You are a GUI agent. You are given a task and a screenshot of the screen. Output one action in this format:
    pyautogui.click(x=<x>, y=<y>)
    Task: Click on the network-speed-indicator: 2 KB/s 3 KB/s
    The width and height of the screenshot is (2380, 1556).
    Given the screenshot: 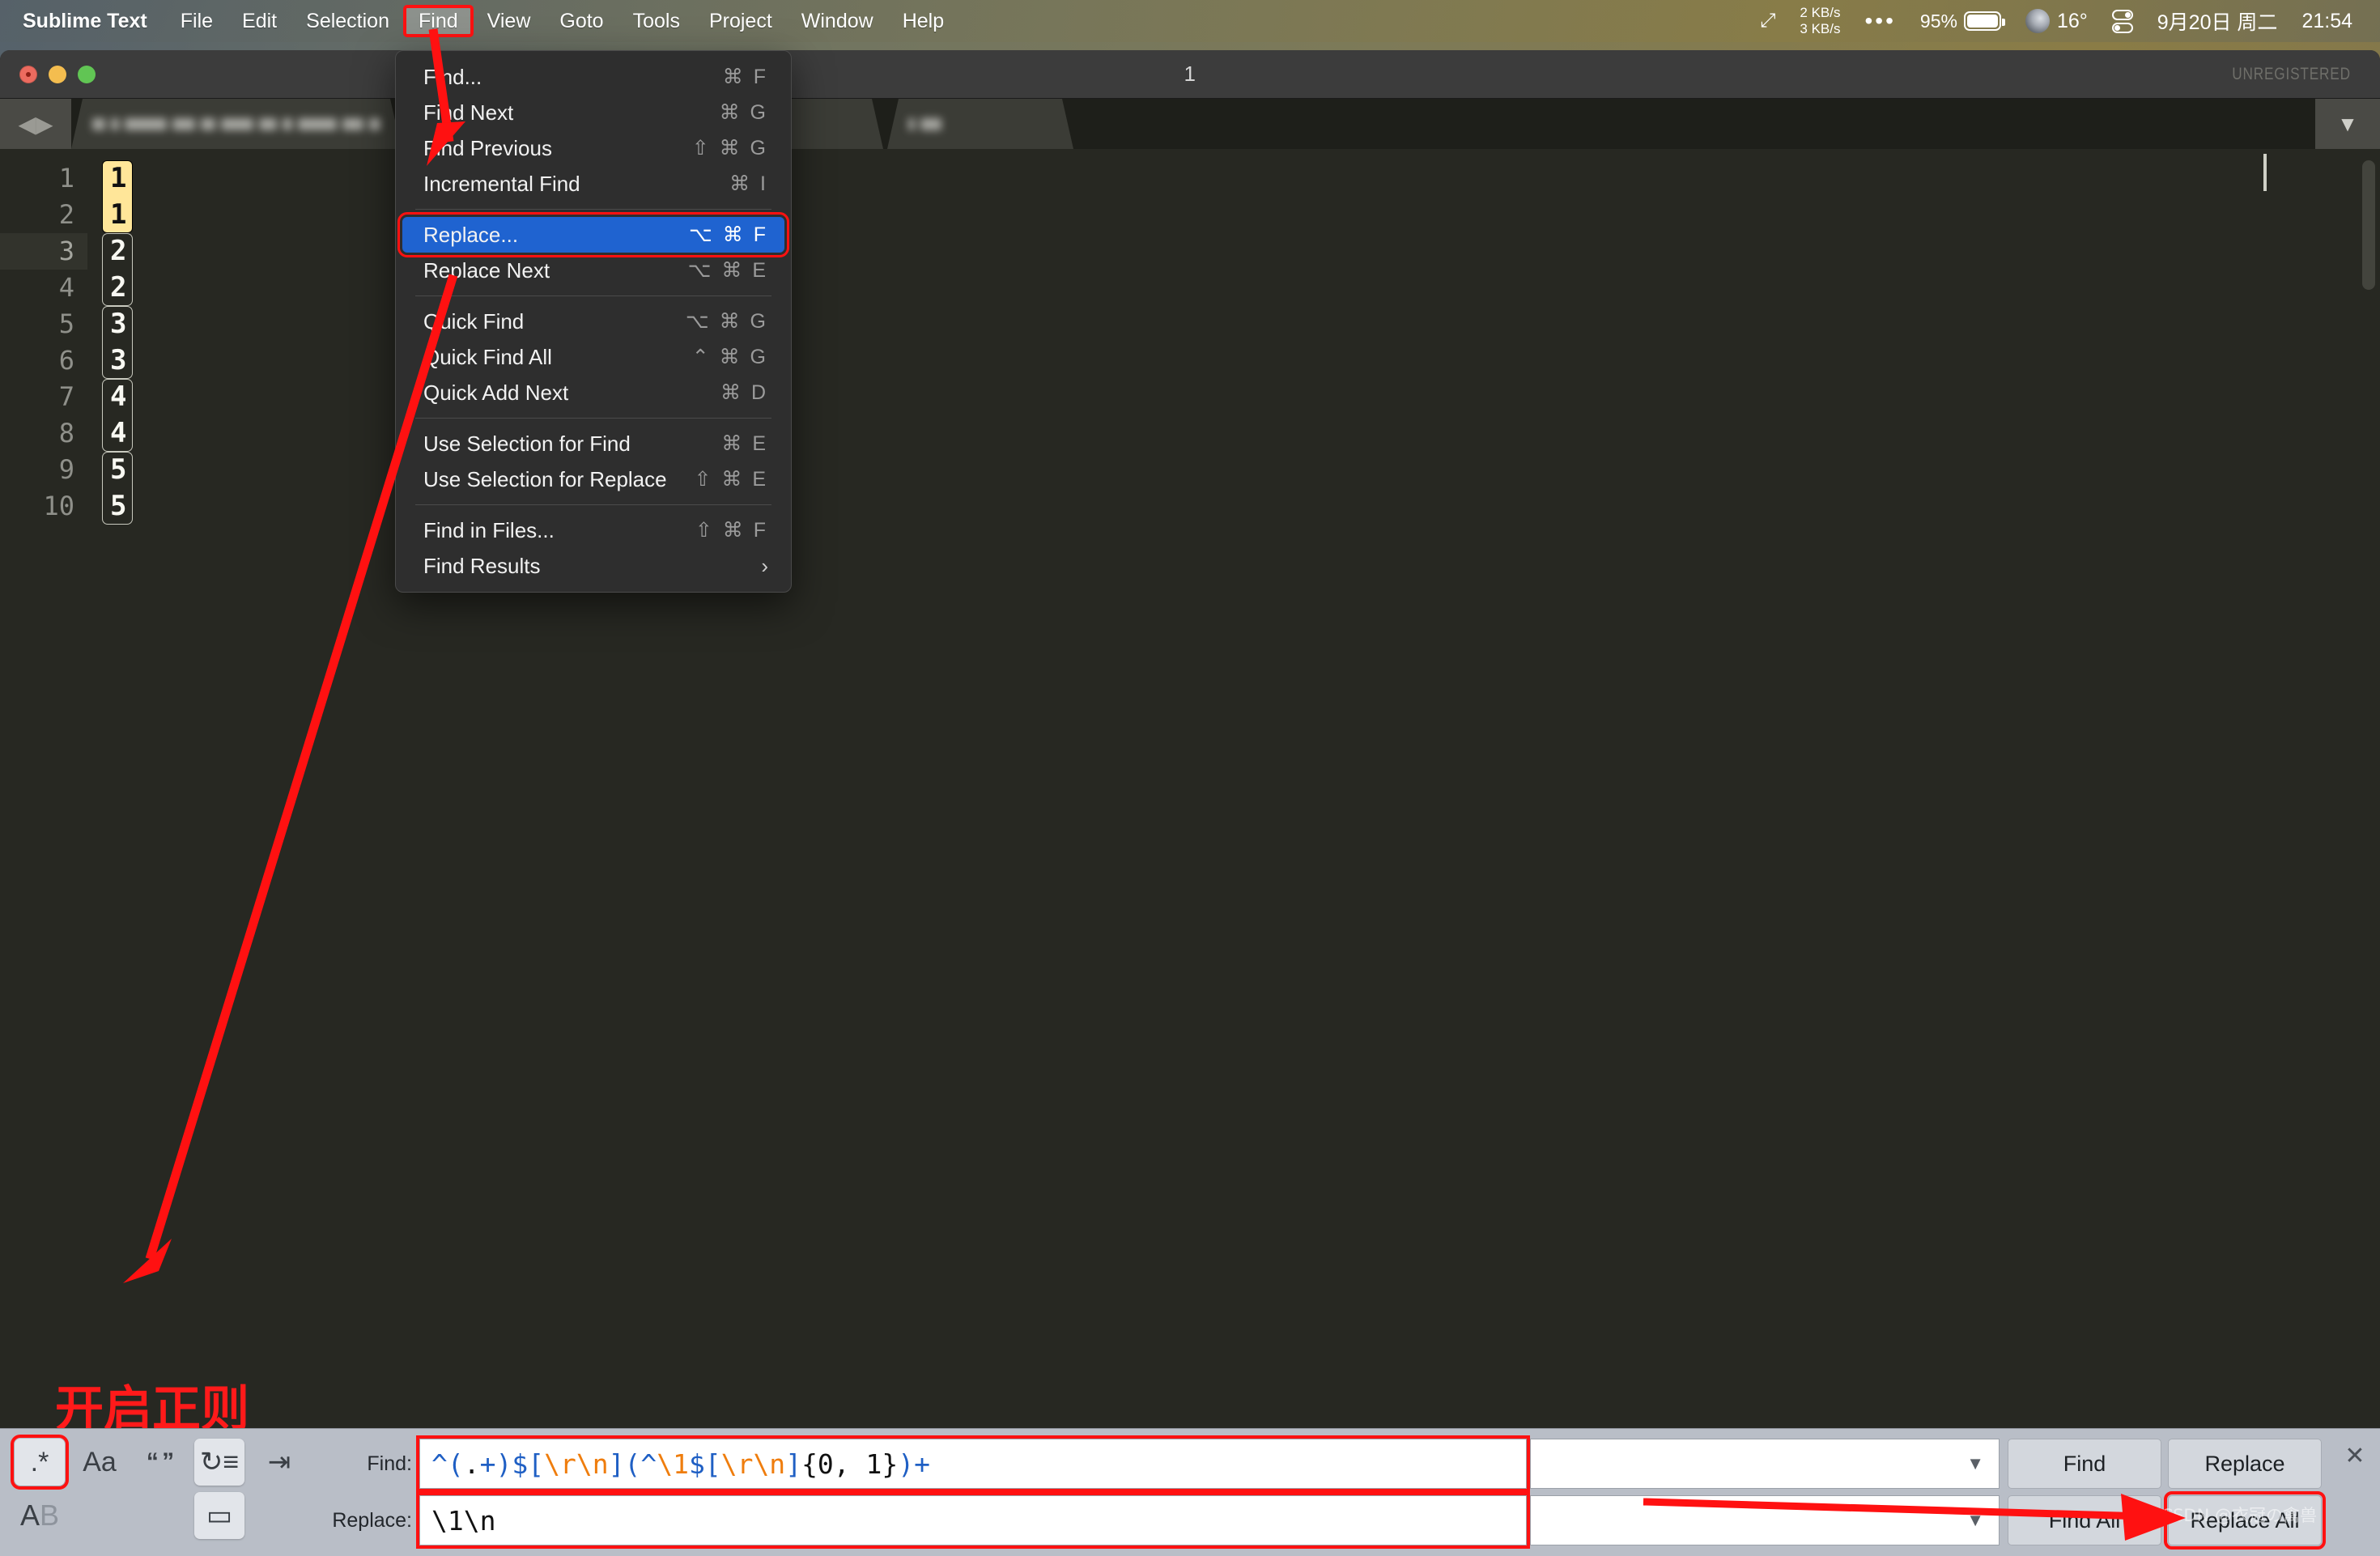 What is the action you would take?
    pyautogui.click(x=1820, y=21)
    